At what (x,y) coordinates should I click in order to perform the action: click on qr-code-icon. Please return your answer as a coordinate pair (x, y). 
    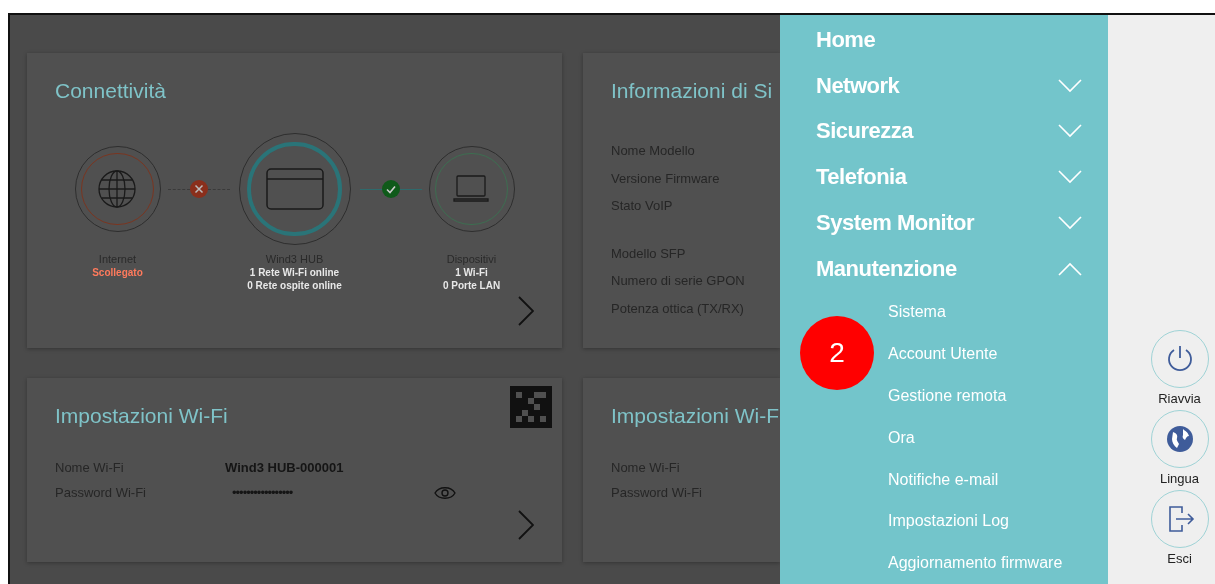
    Looking at the image, I should click on (531, 407).